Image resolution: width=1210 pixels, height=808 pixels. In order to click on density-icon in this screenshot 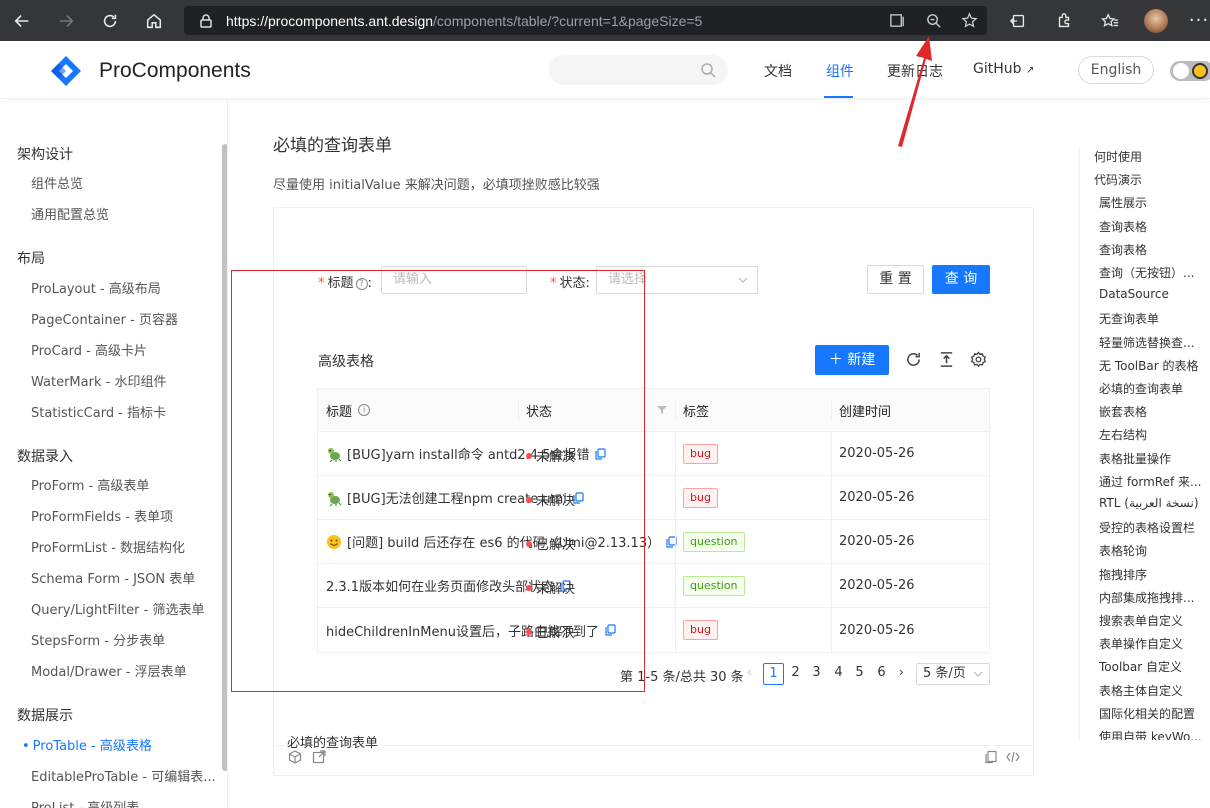, I will do `click(946, 359)`.